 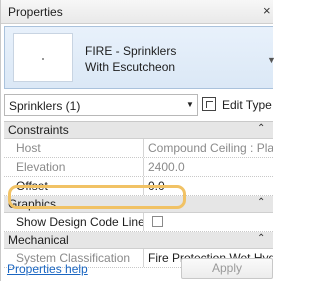 I want to click on section-label: Graphics, so click(x=32, y=204).